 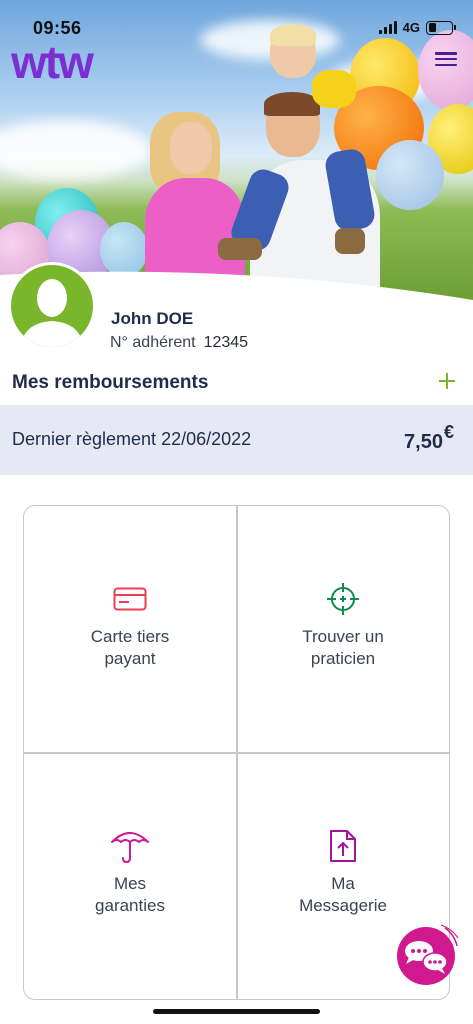 I want to click on wtw-logo: wtw, so click(x=53, y=61).